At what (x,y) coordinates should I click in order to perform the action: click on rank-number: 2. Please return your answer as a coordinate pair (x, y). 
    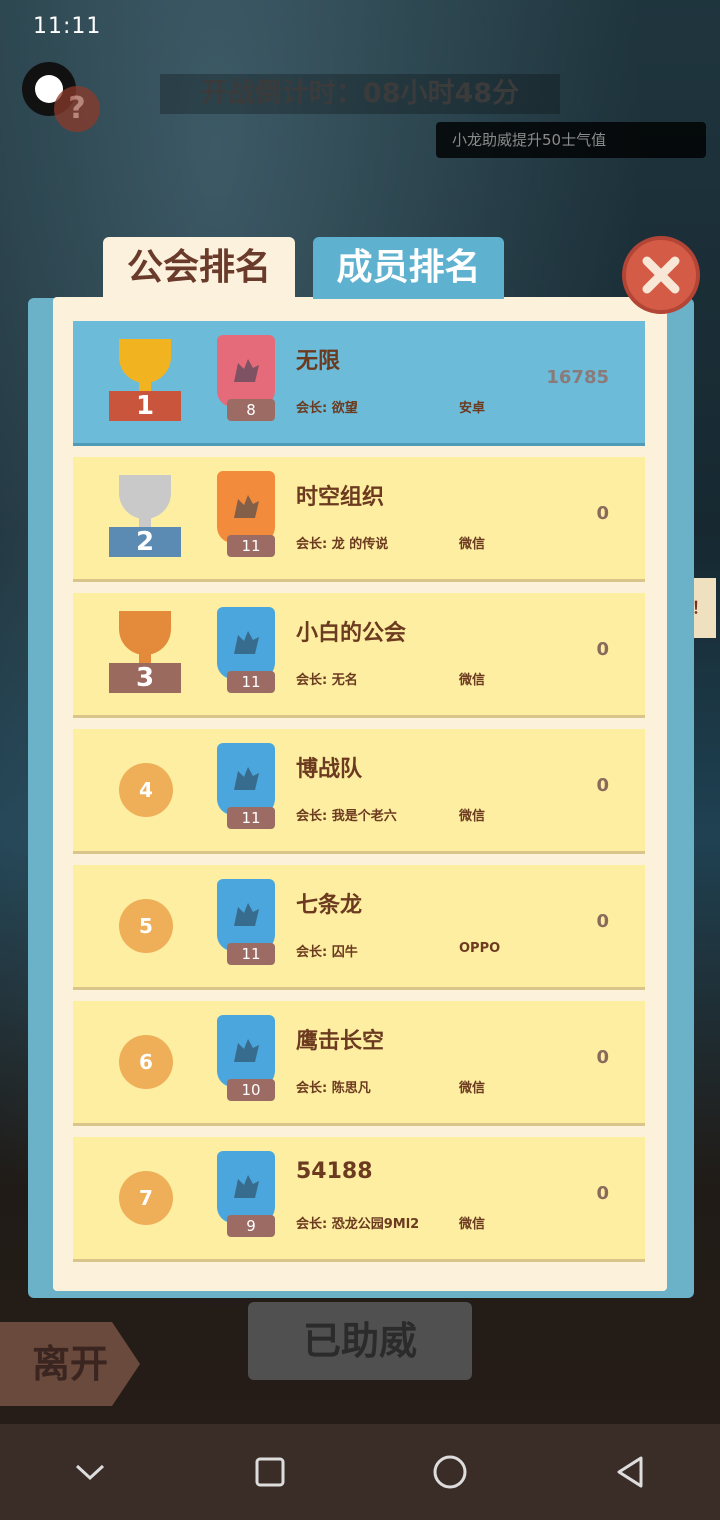
    Looking at the image, I should click on (145, 542).